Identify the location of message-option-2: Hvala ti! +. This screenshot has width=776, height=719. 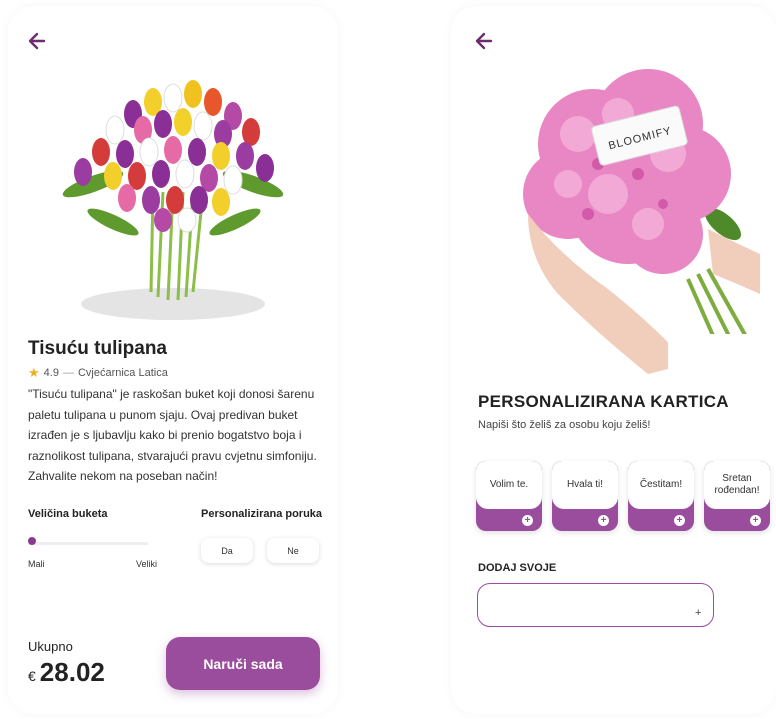
(585, 496).